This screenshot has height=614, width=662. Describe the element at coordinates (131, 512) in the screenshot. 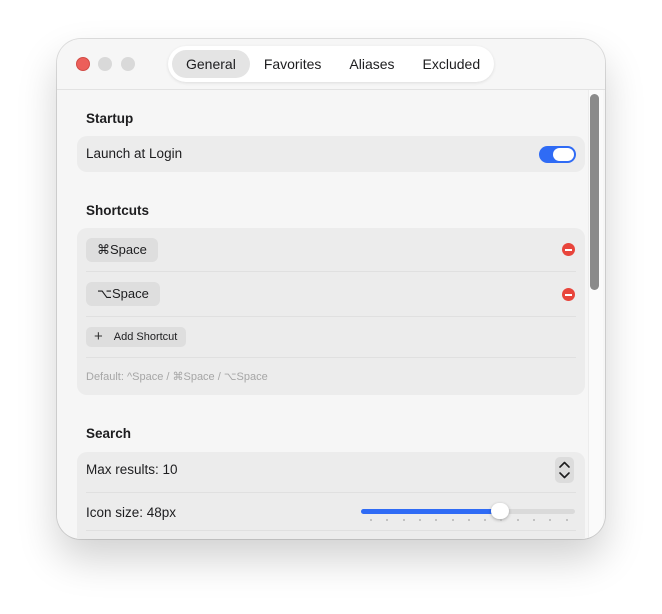

I see `icon-size-label: Icon size: 48px` at that location.